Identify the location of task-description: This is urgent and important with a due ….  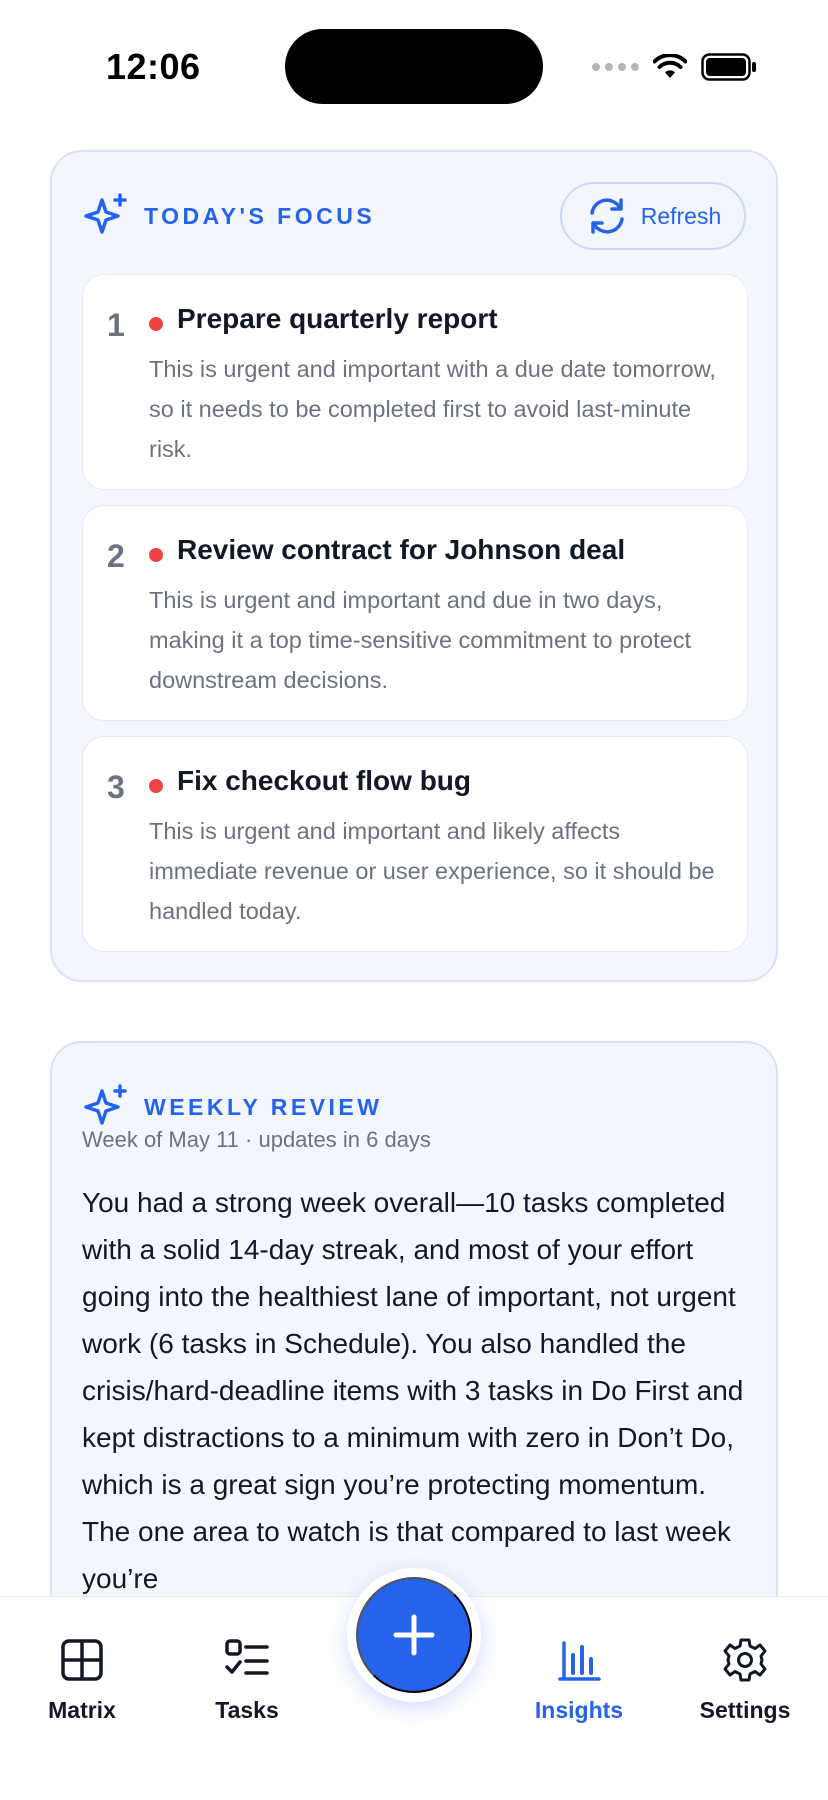
(432, 409).